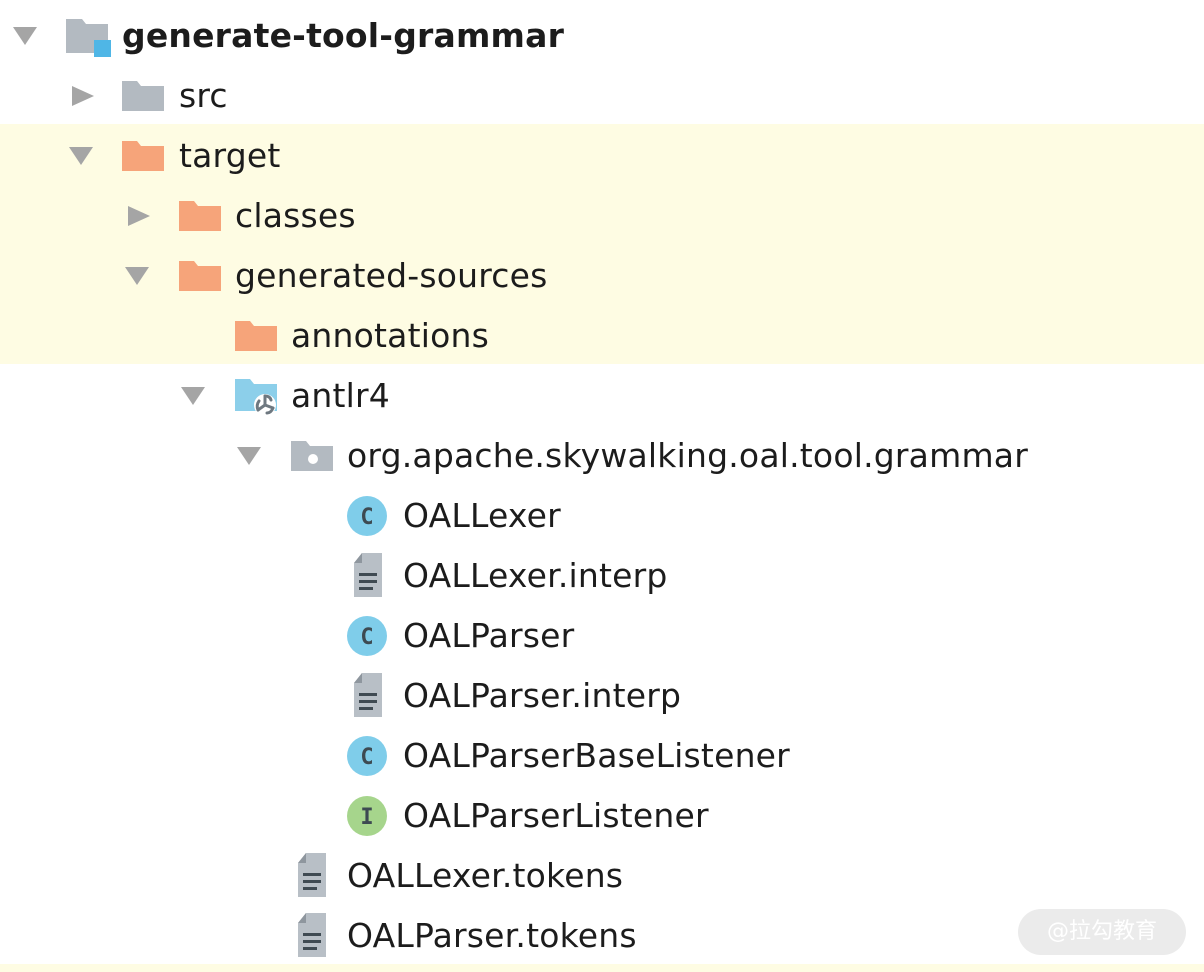 The height and width of the screenshot is (972, 1204). What do you see at coordinates (312, 456) in the screenshot?
I see `package-icon` at bounding box center [312, 456].